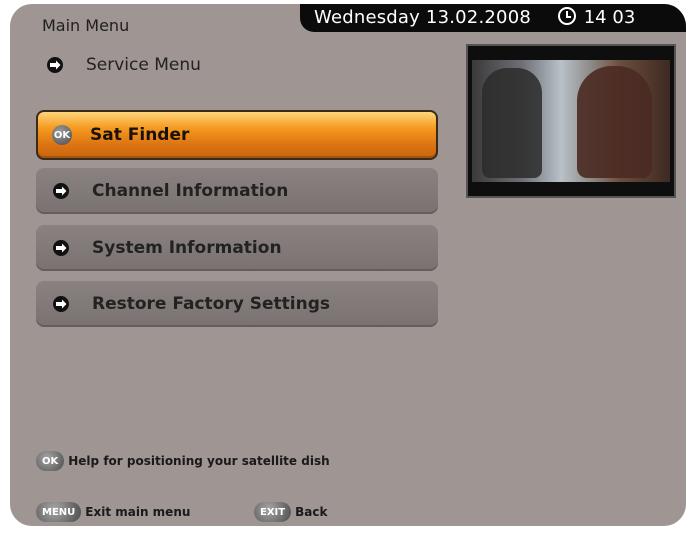 The height and width of the screenshot is (533, 694). Describe the element at coordinates (211, 304) in the screenshot. I see `menu-item-label: Restore Factory Settings` at that location.